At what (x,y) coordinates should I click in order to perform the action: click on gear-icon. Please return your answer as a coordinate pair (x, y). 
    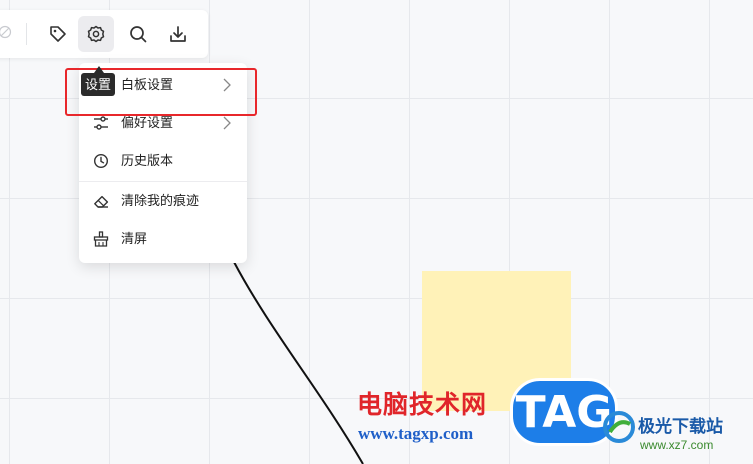
    Looking at the image, I should click on (96, 34).